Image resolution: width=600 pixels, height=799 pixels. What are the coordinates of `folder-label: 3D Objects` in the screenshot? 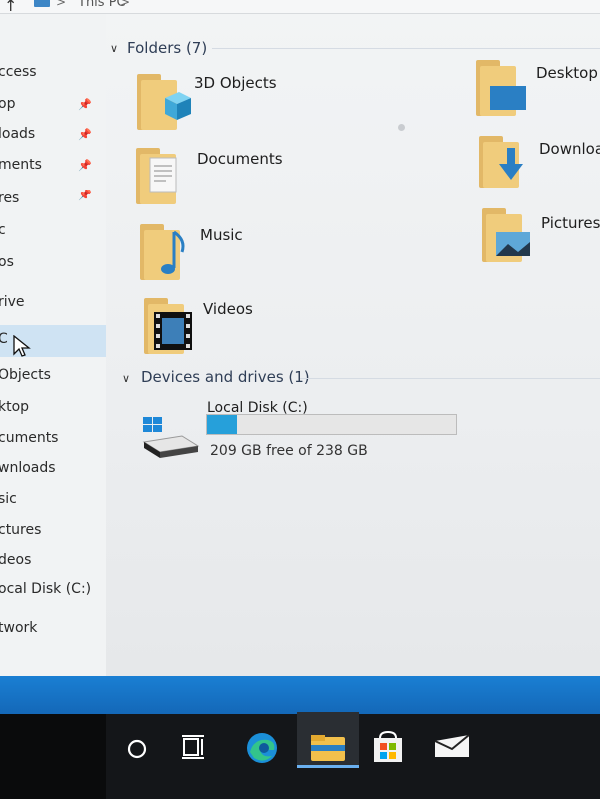 It's located at (235, 83).